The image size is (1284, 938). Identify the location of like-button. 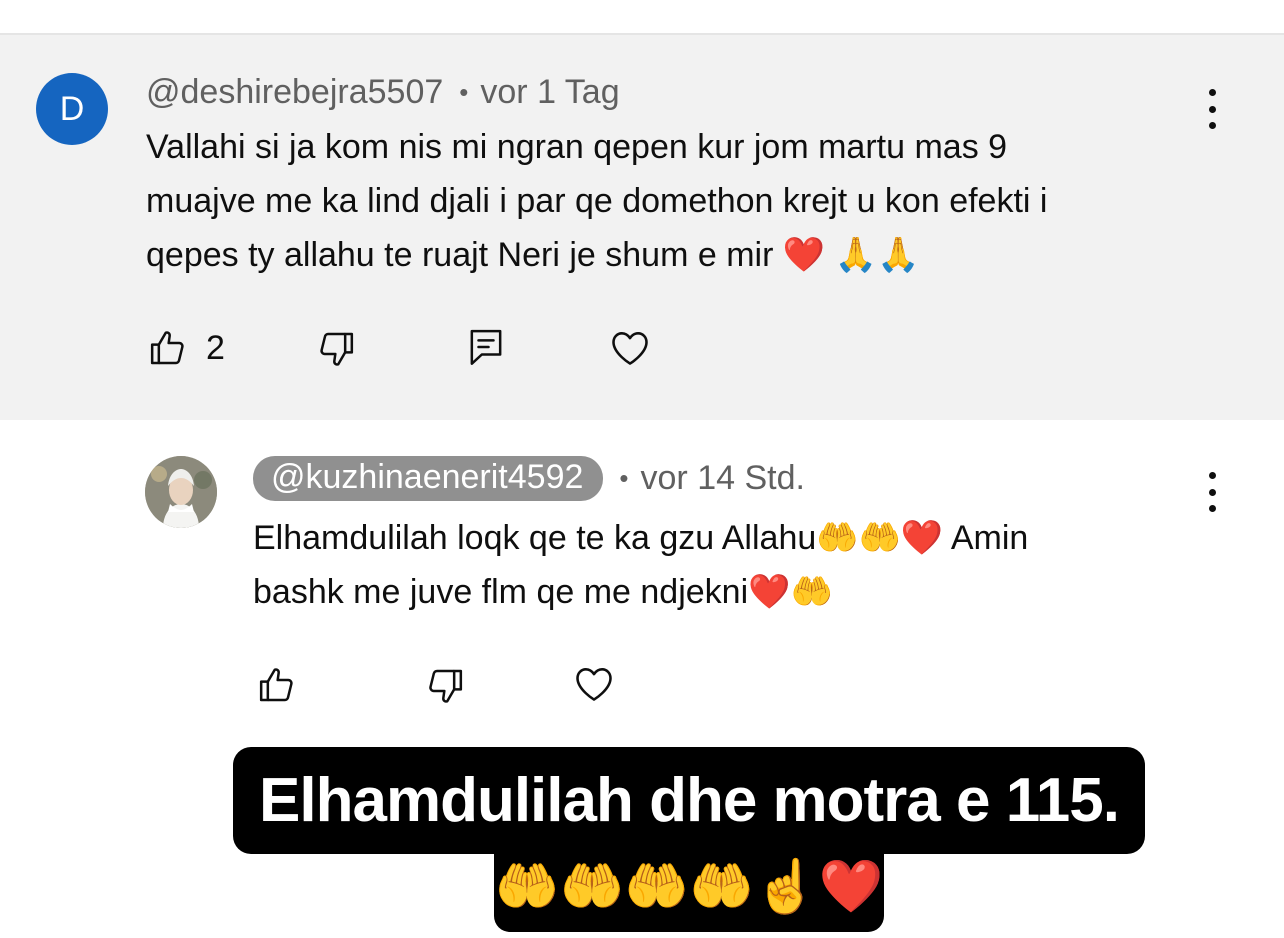
(277, 685).